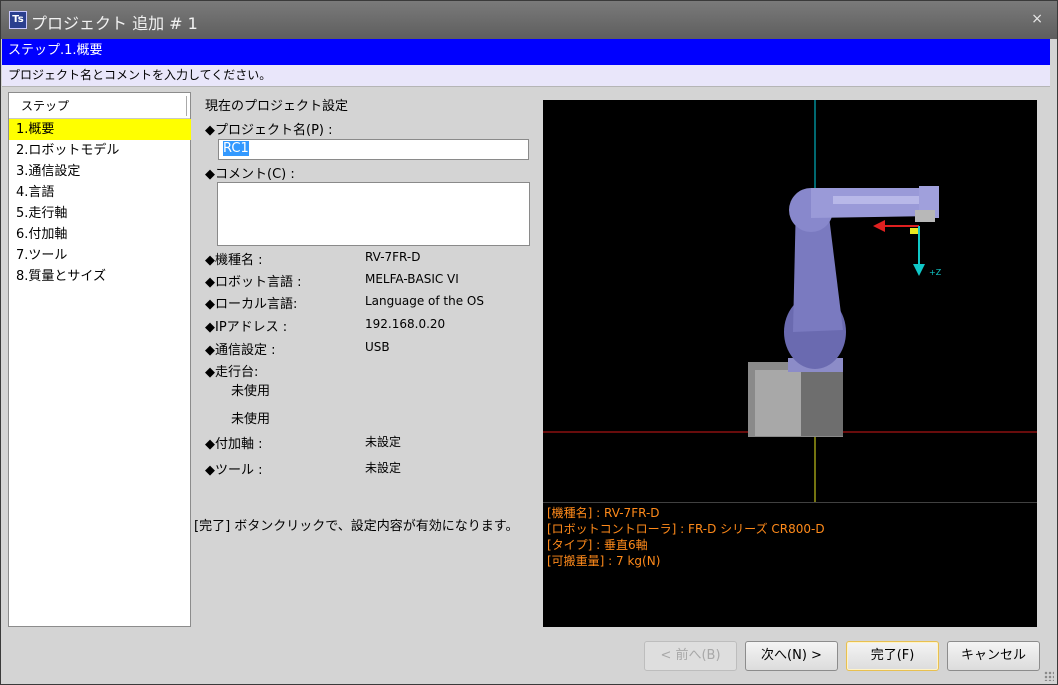 The height and width of the screenshot is (685, 1058). What do you see at coordinates (914, 231) in the screenshot?
I see `tool-point-marker` at bounding box center [914, 231].